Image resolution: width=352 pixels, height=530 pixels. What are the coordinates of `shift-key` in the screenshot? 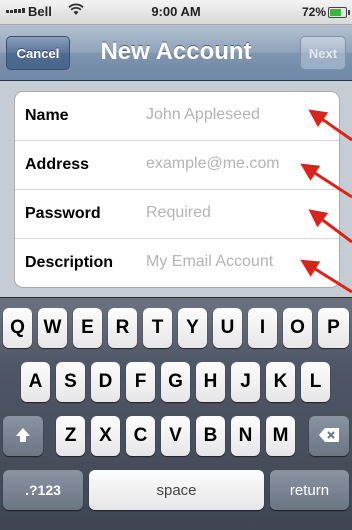 It's located at (23, 436).